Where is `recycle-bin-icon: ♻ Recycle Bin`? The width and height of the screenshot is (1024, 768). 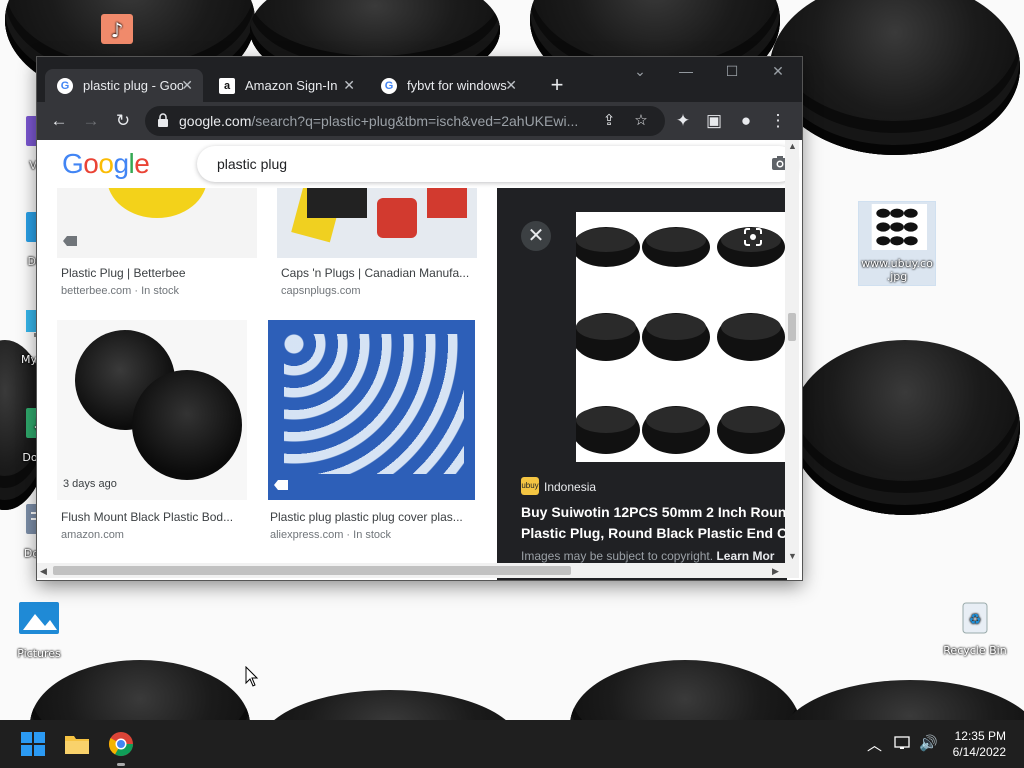 recycle-bin-icon: ♻ Recycle Bin is located at coordinates (975, 627).